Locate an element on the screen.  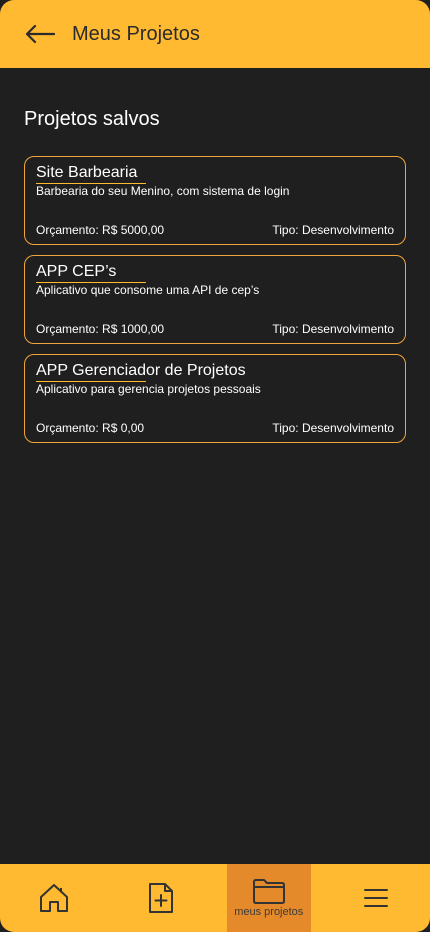
project-description: Aplicativo que consome uma API de cep’s is located at coordinates (148, 290).